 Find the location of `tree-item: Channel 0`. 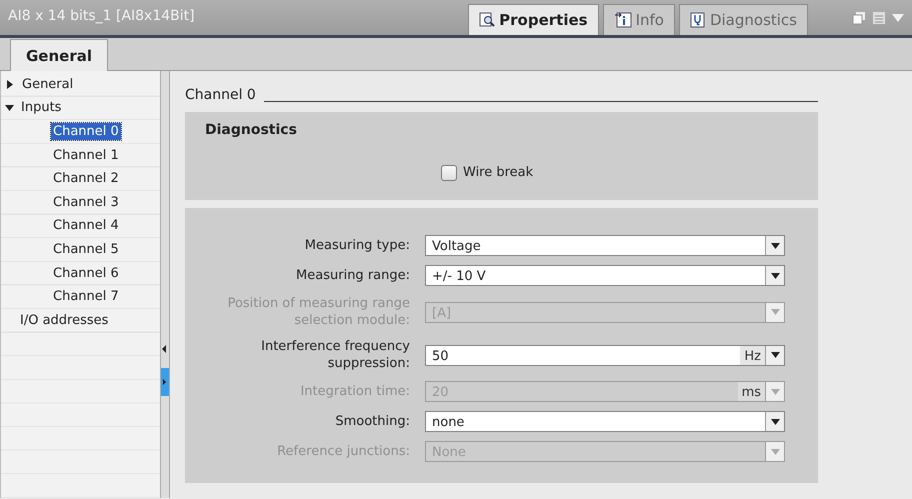

tree-item: Channel 0 is located at coordinates (86, 131).